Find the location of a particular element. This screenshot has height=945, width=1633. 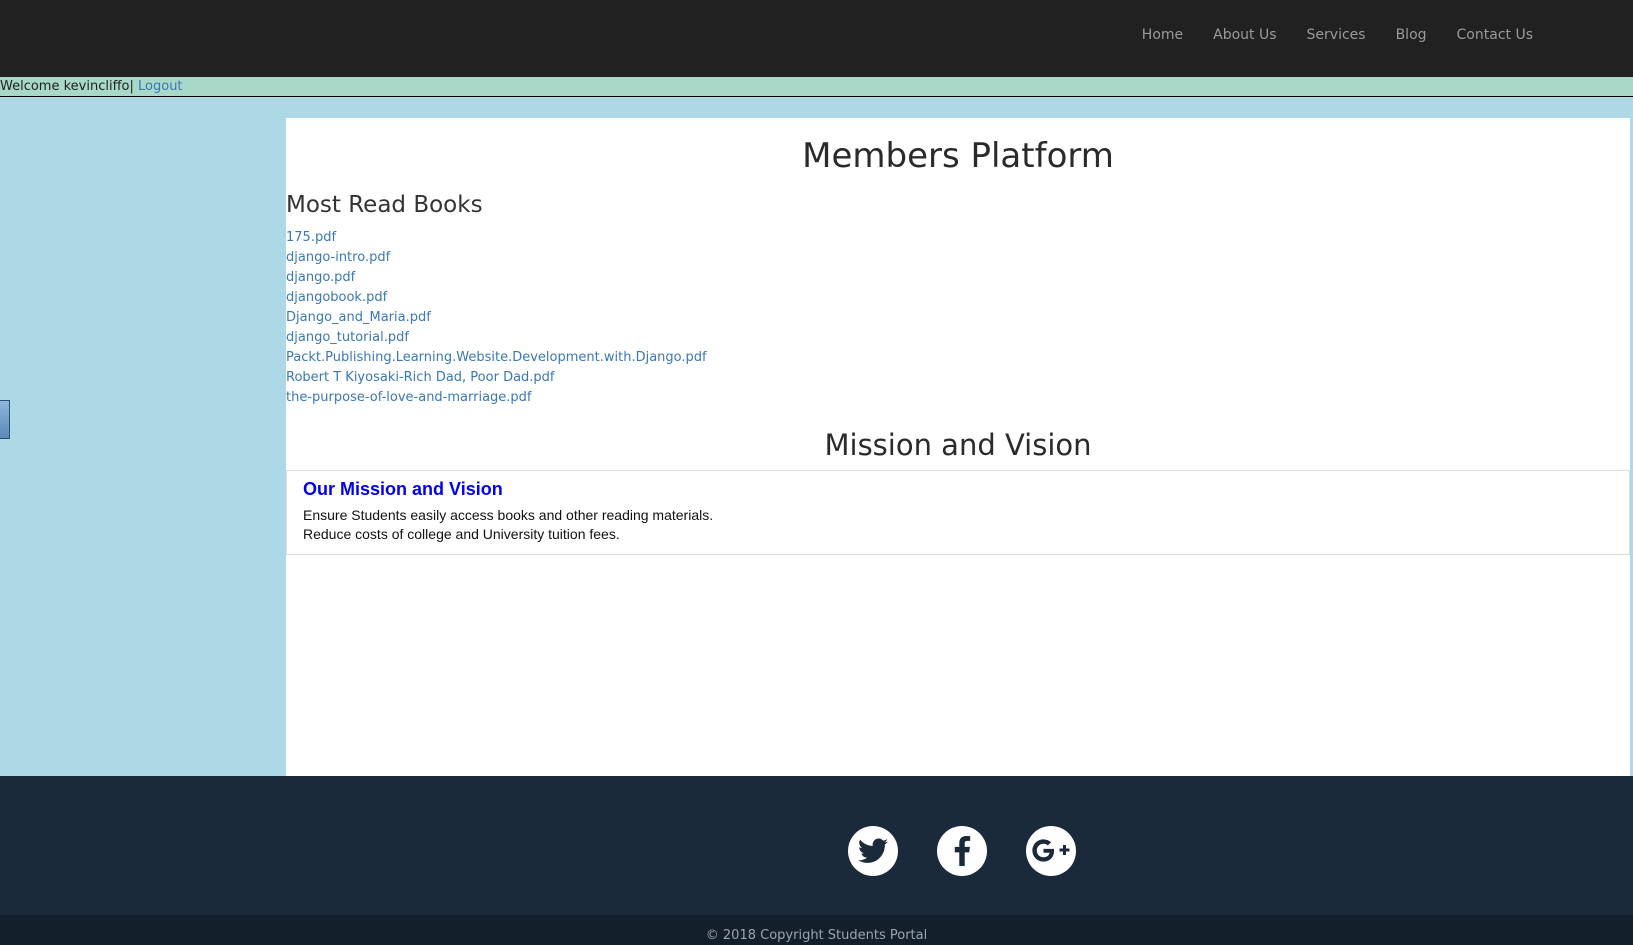

twitter-glyph is located at coordinates (873, 850).